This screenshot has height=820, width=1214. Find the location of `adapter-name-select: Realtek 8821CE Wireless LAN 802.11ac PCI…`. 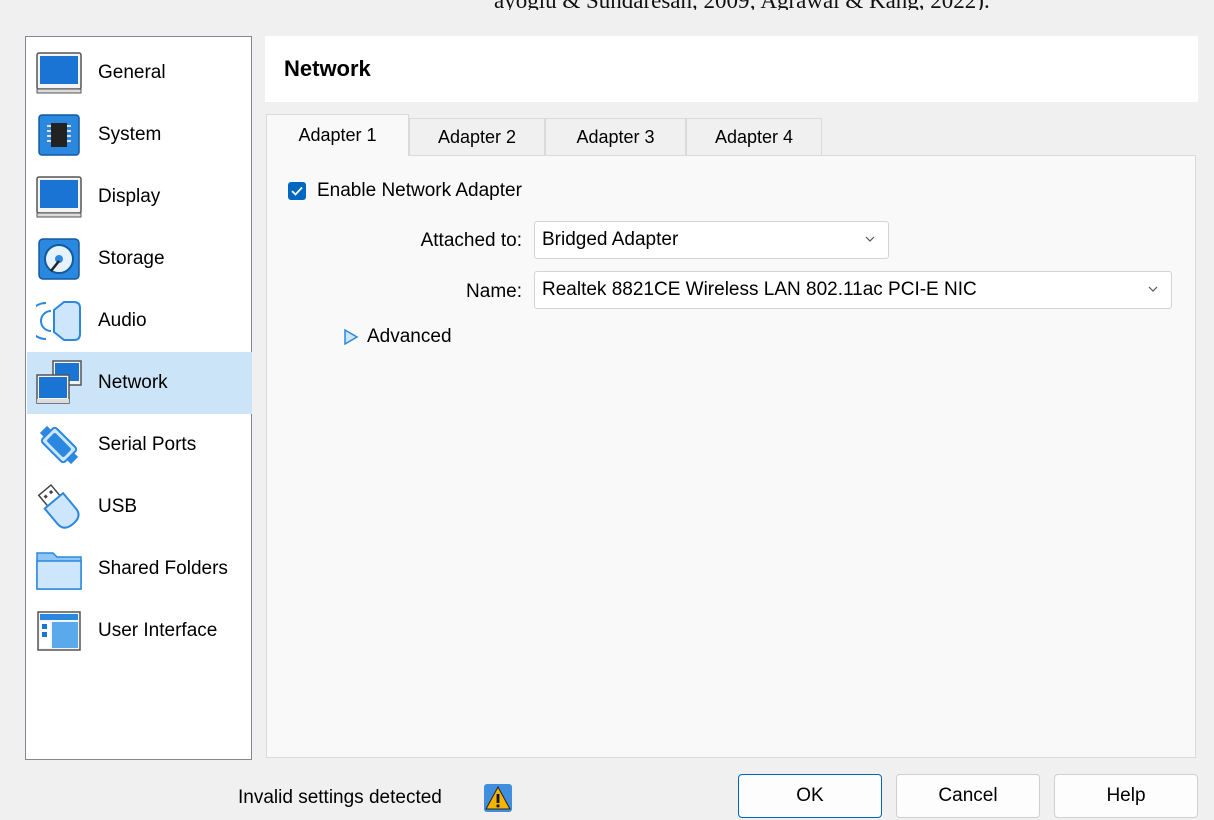

adapter-name-select: Realtek 8821CE Wireless LAN 802.11ac PCI… is located at coordinates (853, 290).